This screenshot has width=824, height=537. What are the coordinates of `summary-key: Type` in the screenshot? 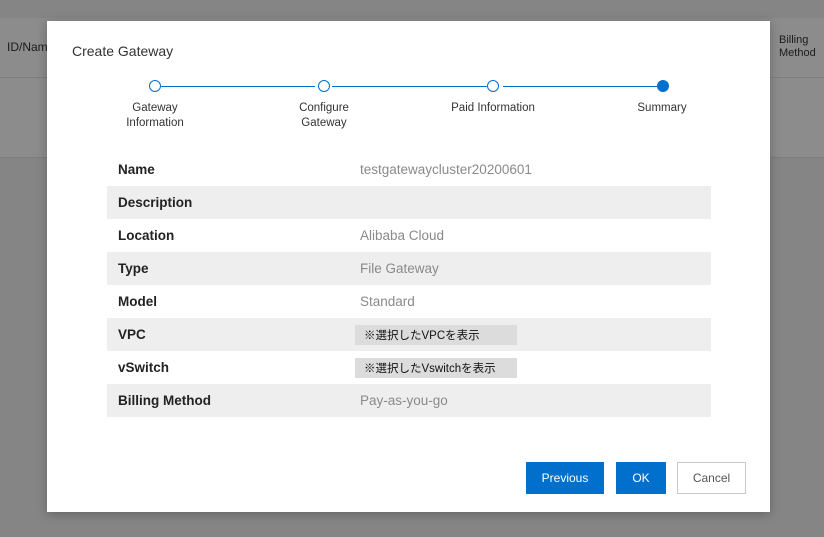 It's located at (133, 268).